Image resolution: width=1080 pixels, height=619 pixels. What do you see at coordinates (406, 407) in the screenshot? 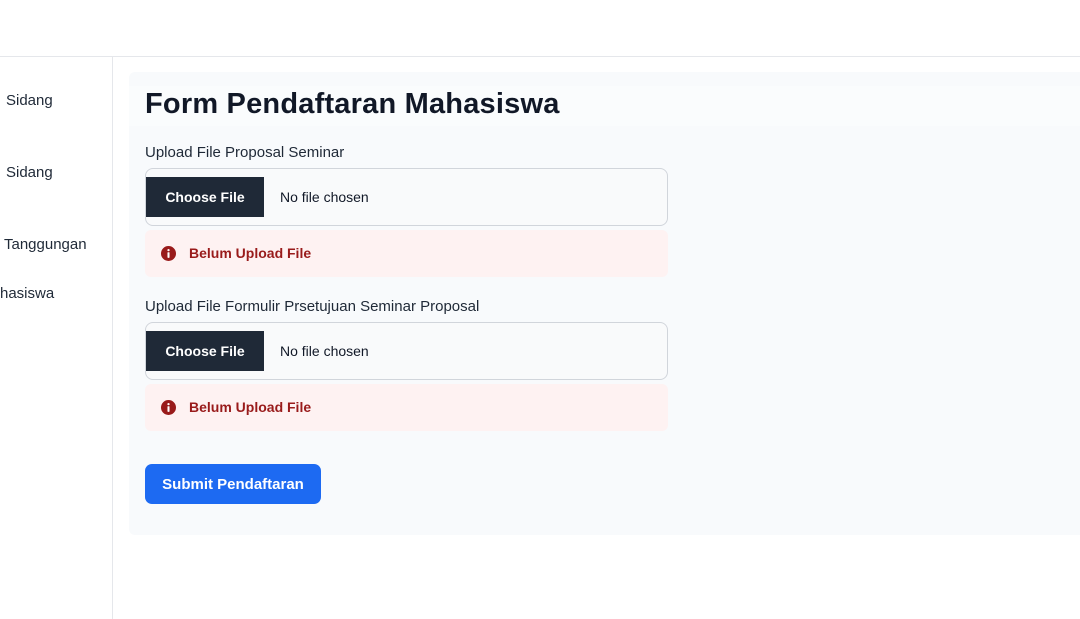
I see `error-alert-formulir: Belum Upload File` at bounding box center [406, 407].